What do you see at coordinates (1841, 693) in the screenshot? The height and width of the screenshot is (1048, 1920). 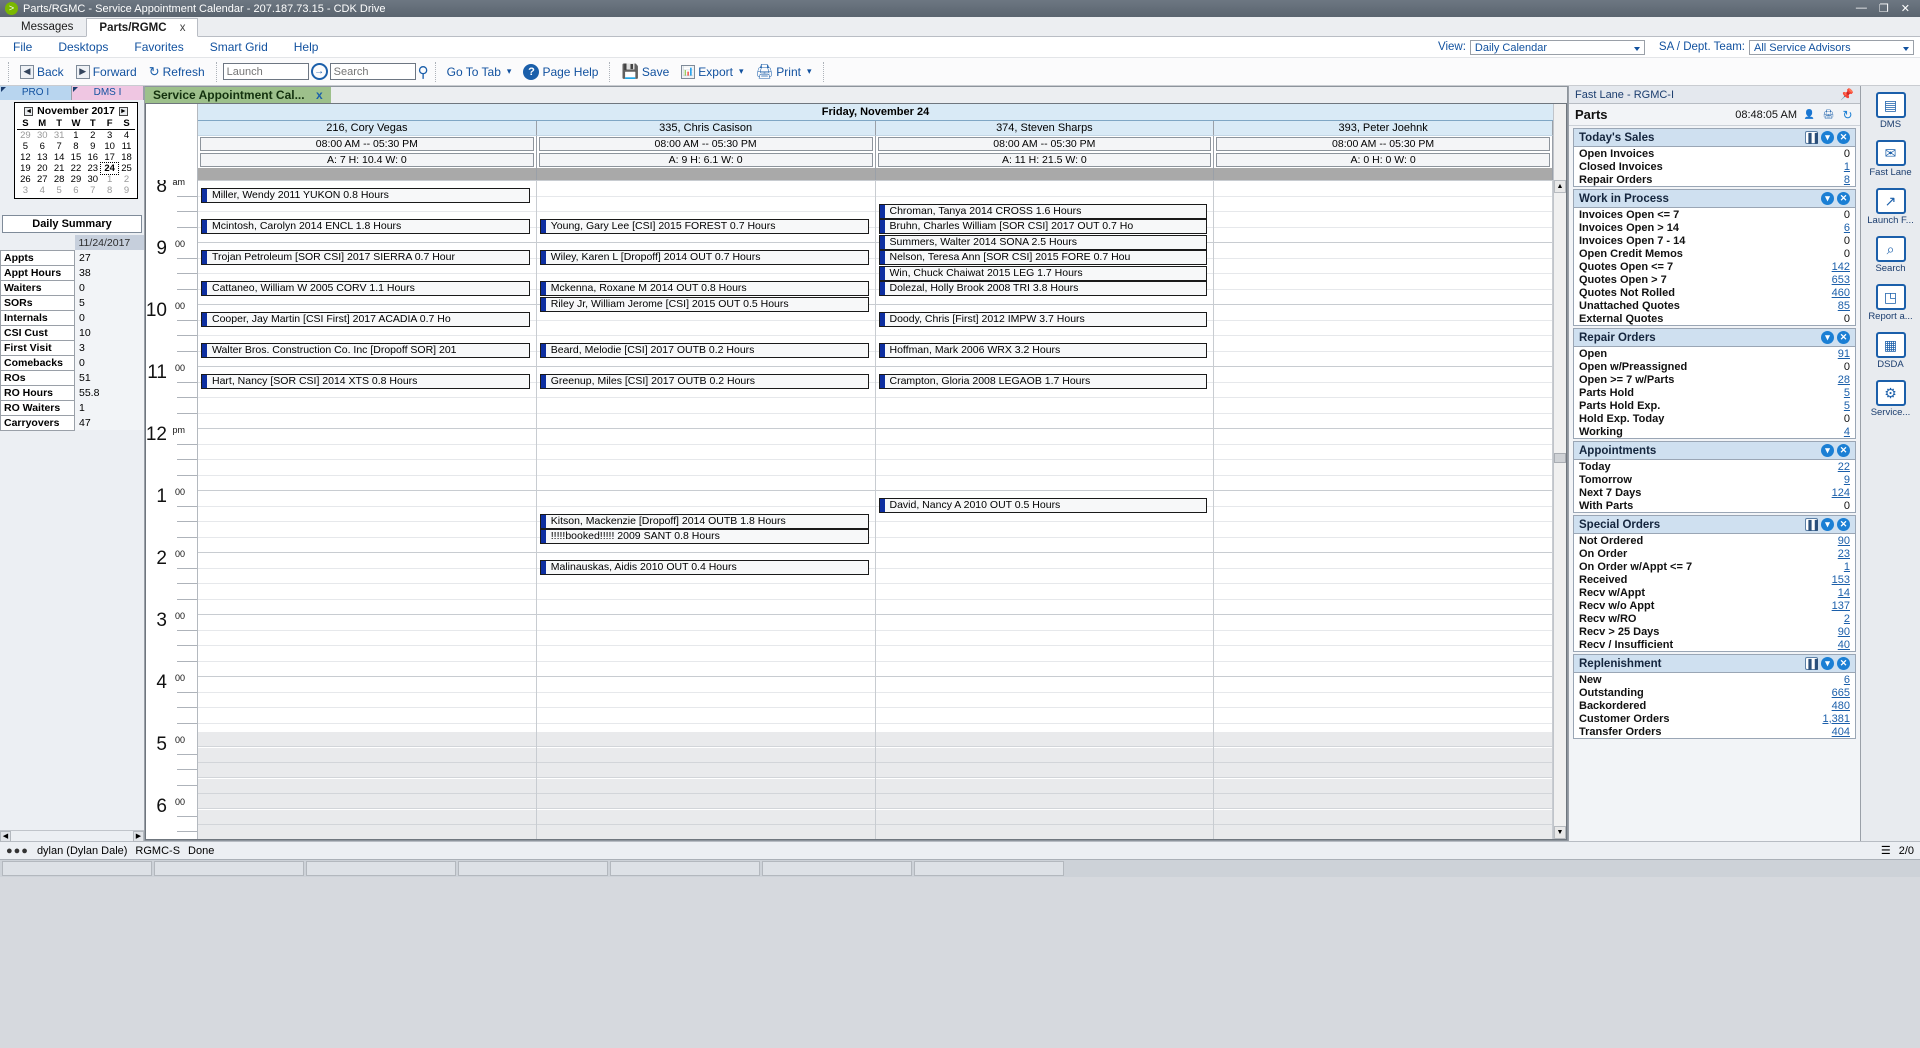 I see `fastlane-row-link: 665` at bounding box center [1841, 693].